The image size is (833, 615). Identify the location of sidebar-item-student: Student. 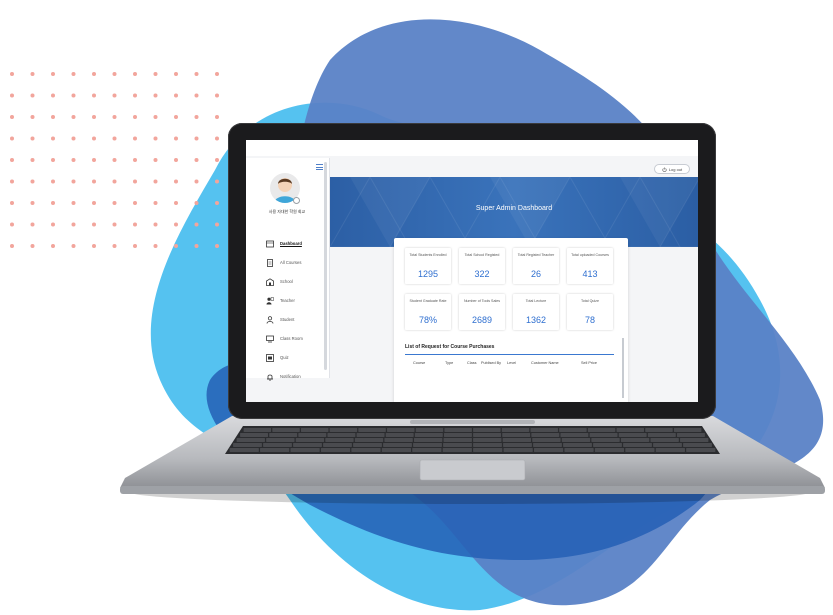
(297, 319).